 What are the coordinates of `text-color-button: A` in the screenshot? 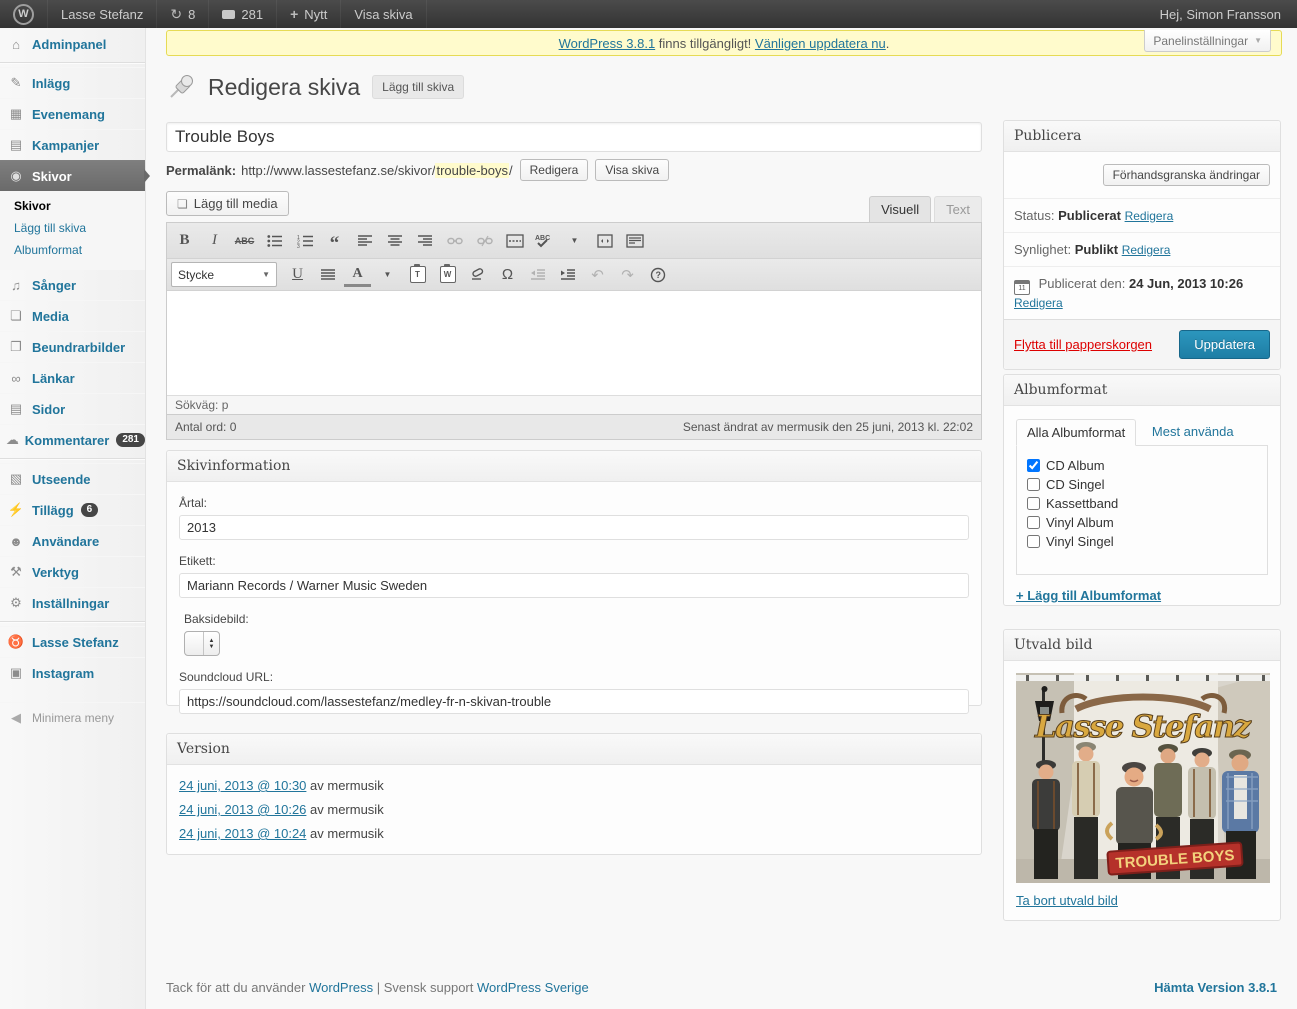 It's located at (357, 274).